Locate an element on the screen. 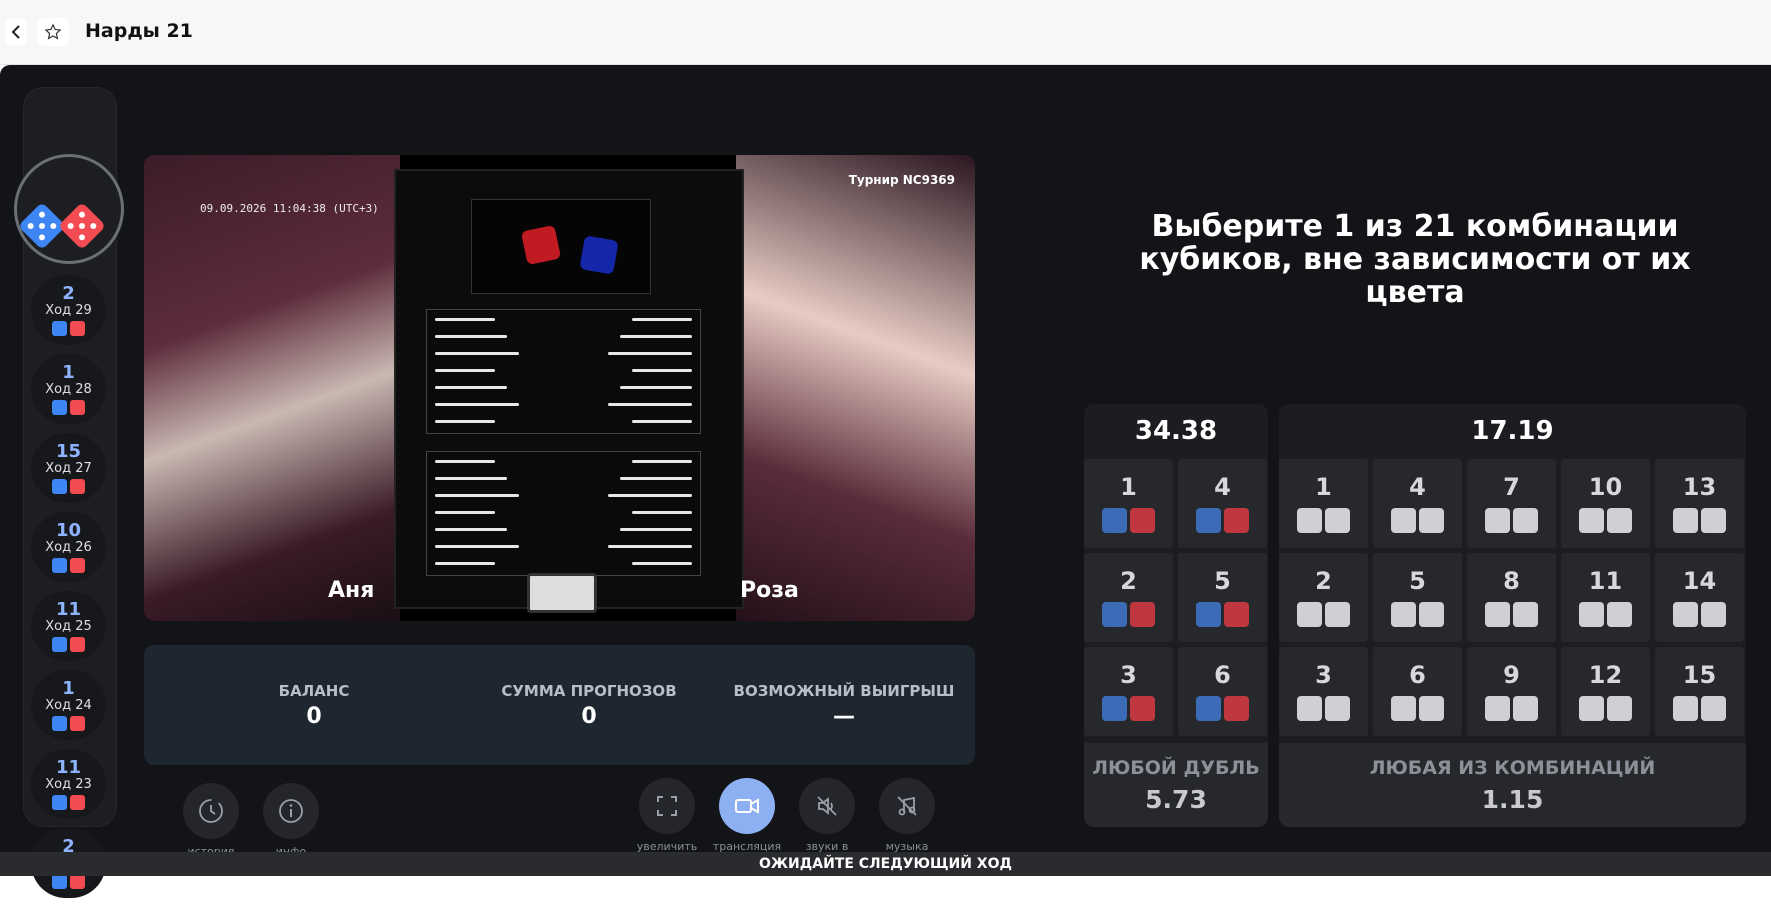 The height and width of the screenshot is (907, 1771). page-title: Нарды 21 is located at coordinates (139, 31).